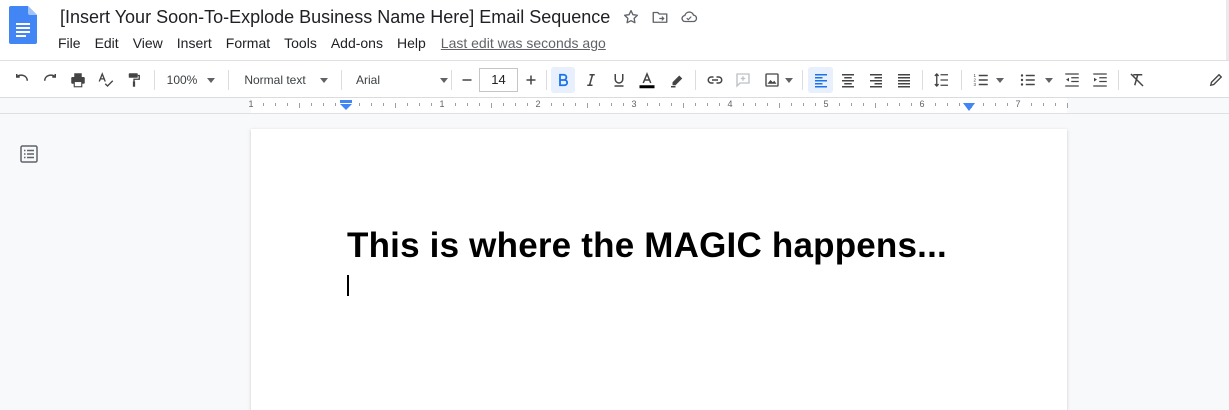  What do you see at coordinates (286, 80) in the screenshot?
I see `paragraph-style-dropdown: Normal text` at bounding box center [286, 80].